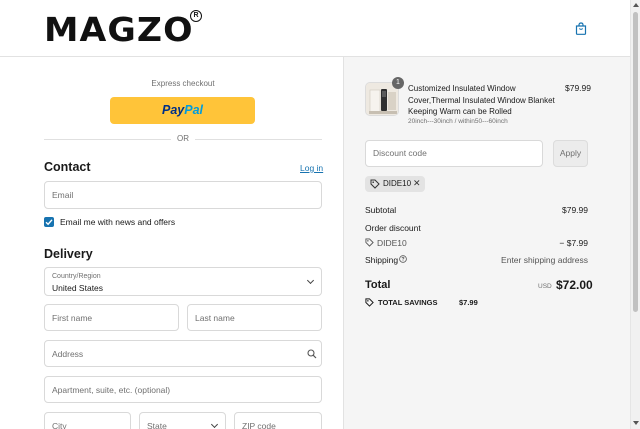 The width and height of the screenshot is (640, 429). I want to click on express-checkout-label: Express checkout, so click(183, 83).